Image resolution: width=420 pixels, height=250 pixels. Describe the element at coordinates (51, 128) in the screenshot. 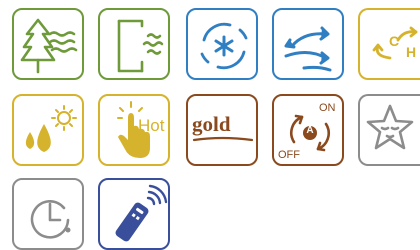

I see `dehumidify-sun-icon` at that location.